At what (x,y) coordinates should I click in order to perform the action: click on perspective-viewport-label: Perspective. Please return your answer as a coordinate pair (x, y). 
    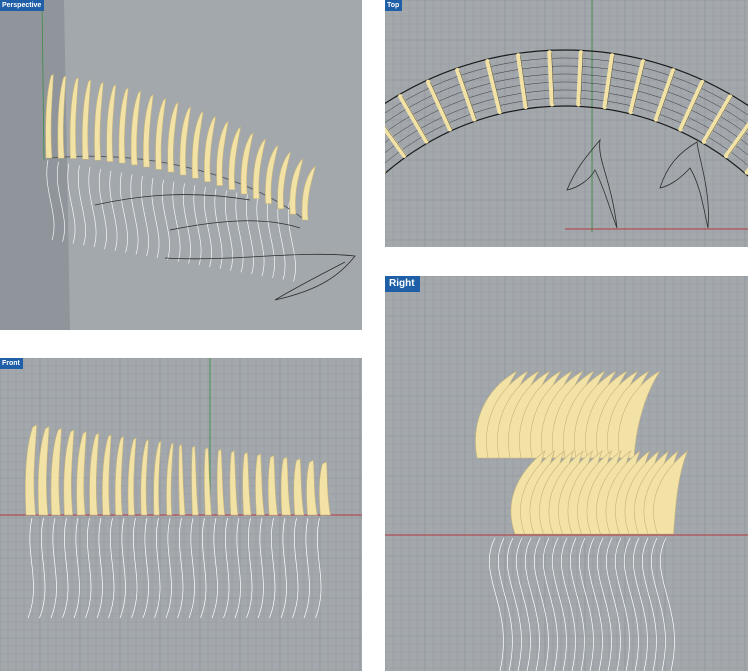
    Looking at the image, I should click on (22, 5).